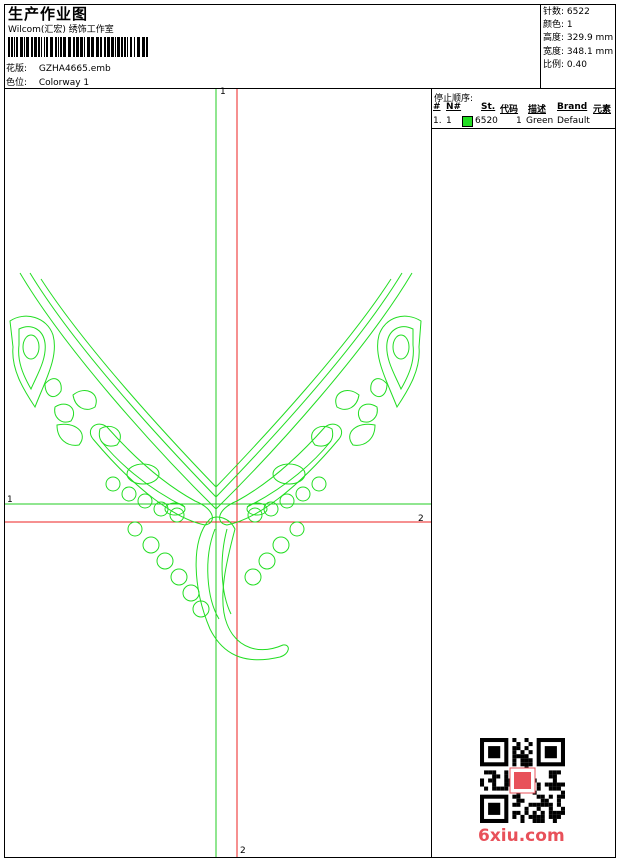 Image resolution: width=620 pixels, height=860 pixels. Describe the element at coordinates (61, 30) in the screenshot. I see `studio-name: Wilcom(汇宏) 绣饰工作室` at that location.